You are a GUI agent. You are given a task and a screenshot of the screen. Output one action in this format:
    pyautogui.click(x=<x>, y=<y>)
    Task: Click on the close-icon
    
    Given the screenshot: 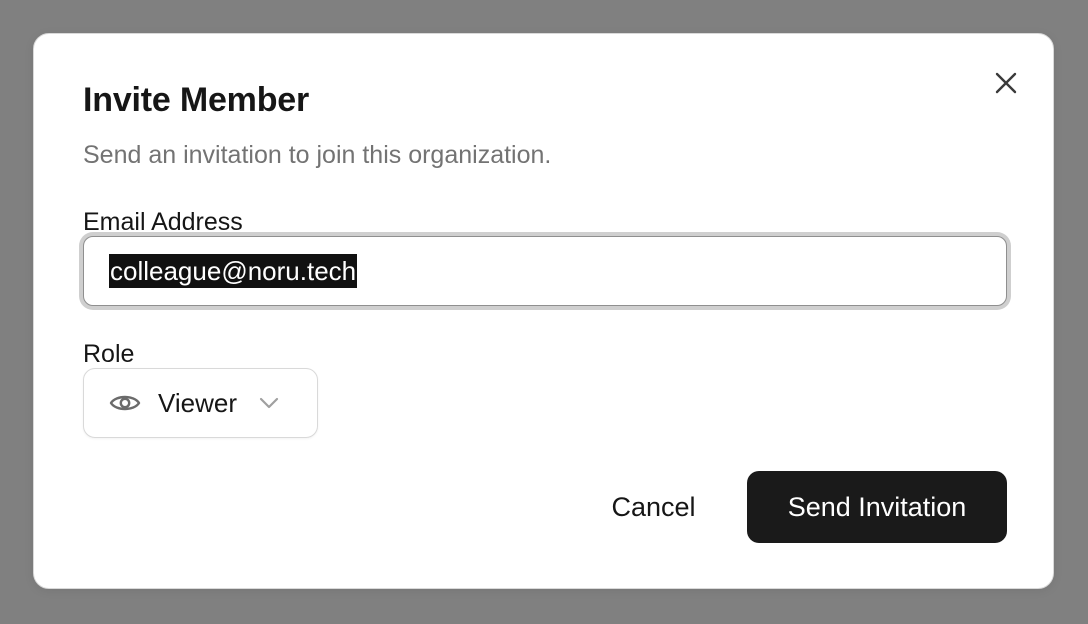 What is the action you would take?
    pyautogui.click(x=1006, y=83)
    